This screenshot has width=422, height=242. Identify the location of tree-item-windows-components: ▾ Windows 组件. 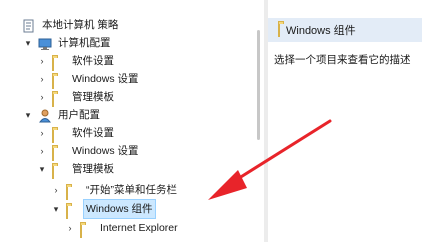
(103, 209).